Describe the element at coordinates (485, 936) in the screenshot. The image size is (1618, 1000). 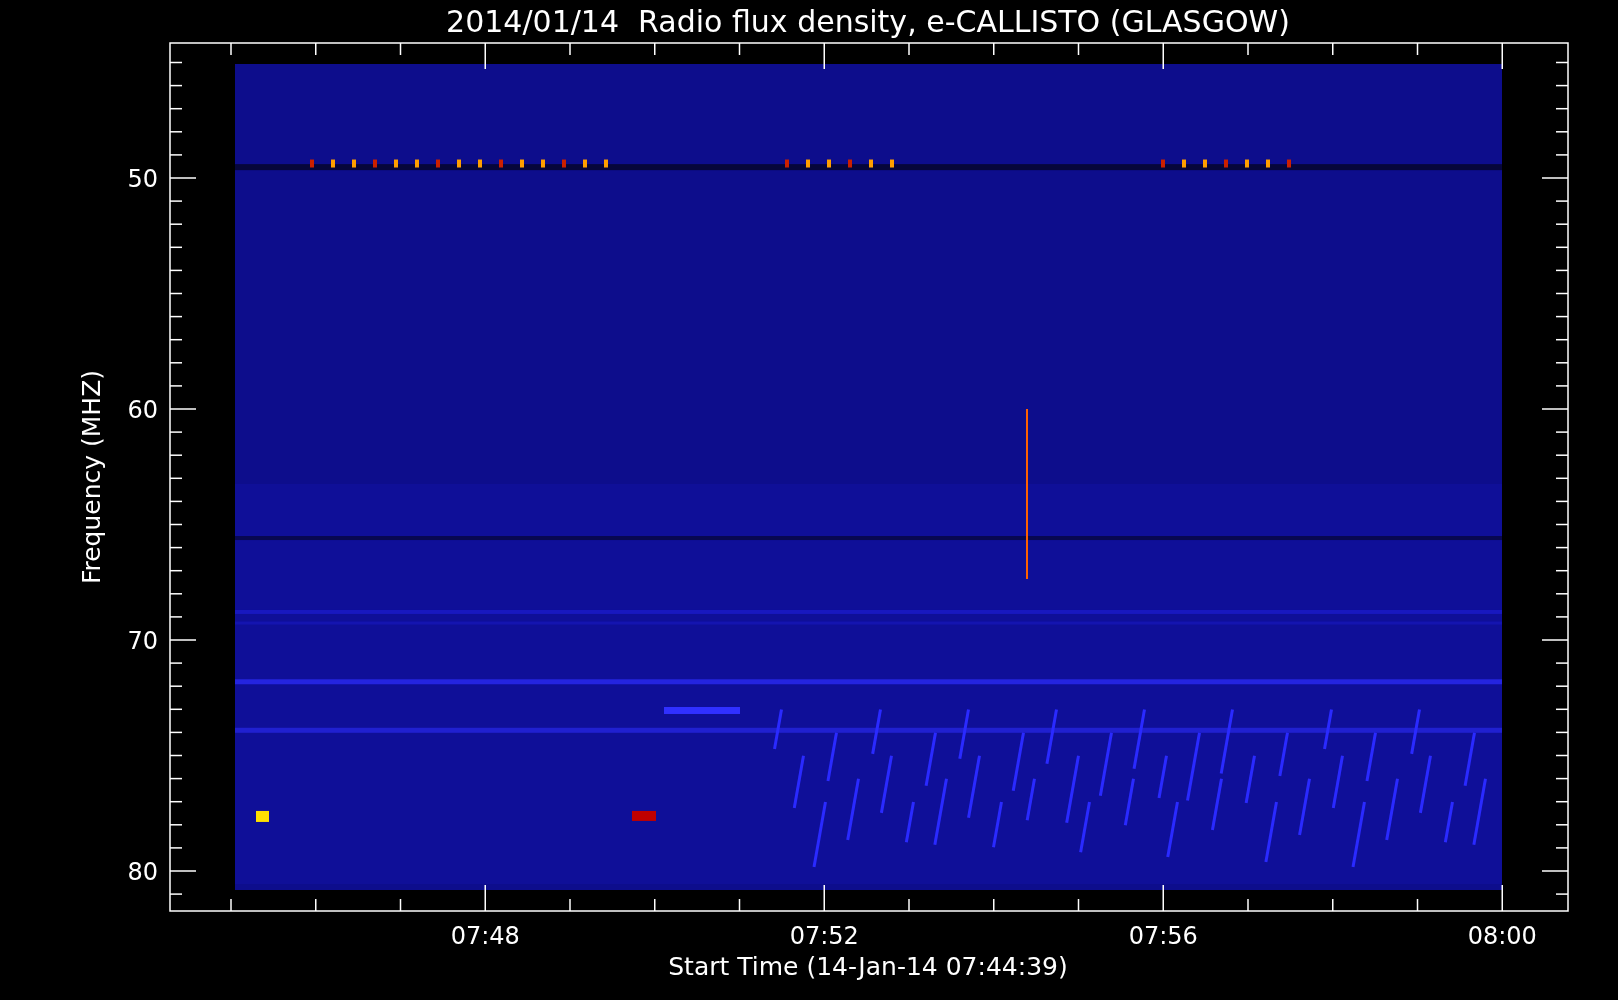
I see `x-tick-label: 07:48` at that location.